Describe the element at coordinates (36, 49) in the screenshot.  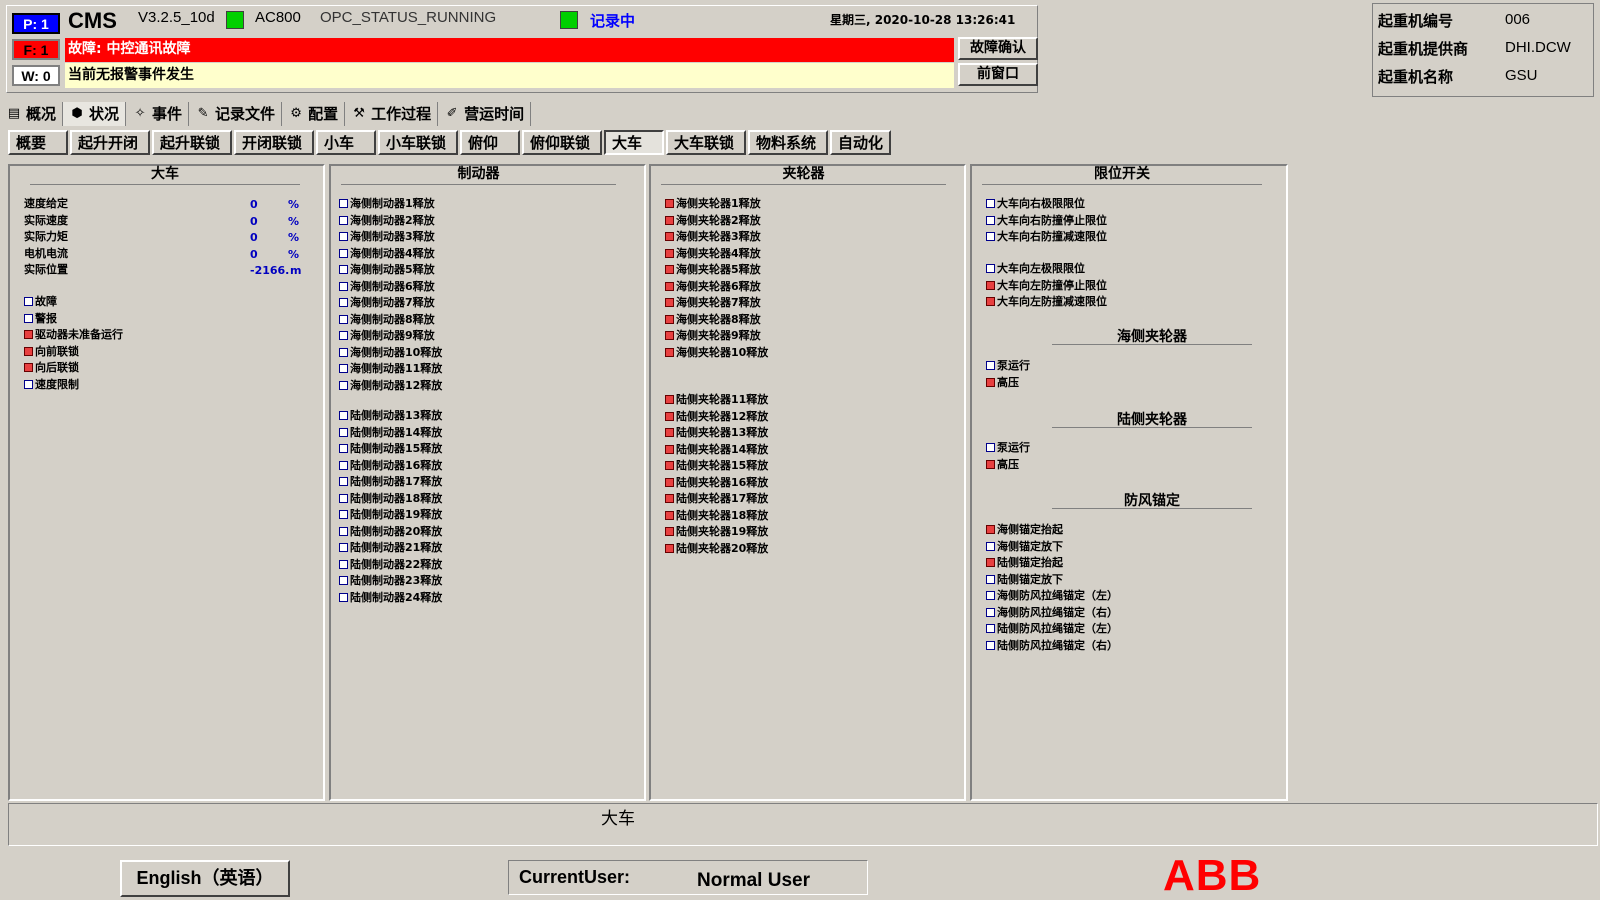
I see `fault-count-badge: F: 1` at that location.